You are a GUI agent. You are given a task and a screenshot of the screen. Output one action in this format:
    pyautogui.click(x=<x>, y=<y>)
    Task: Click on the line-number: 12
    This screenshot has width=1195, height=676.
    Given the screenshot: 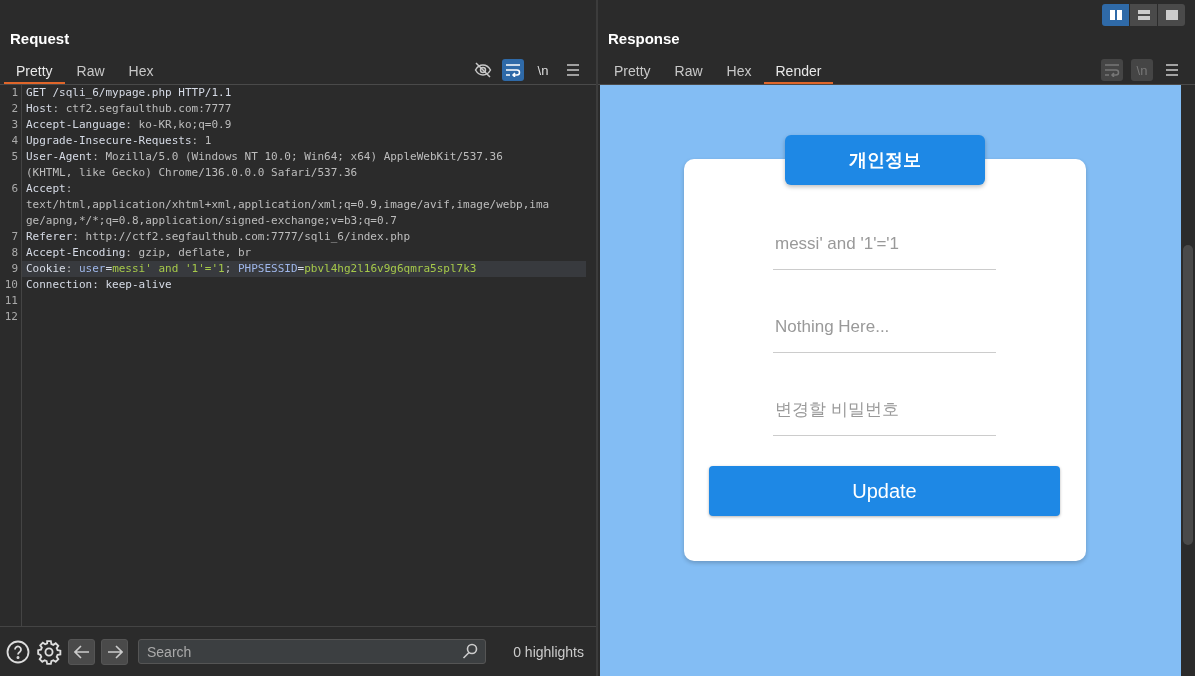 What is the action you would take?
    pyautogui.click(x=11, y=317)
    